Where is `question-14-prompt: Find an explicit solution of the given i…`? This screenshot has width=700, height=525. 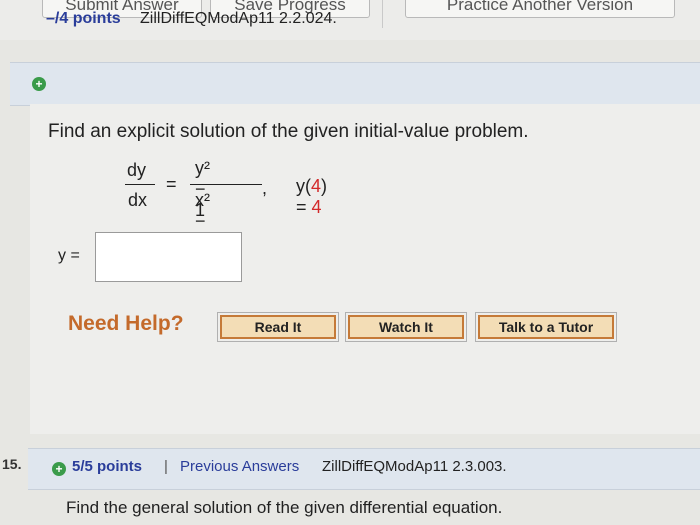 question-14-prompt: Find an explicit solution of the given i… is located at coordinates (288, 131).